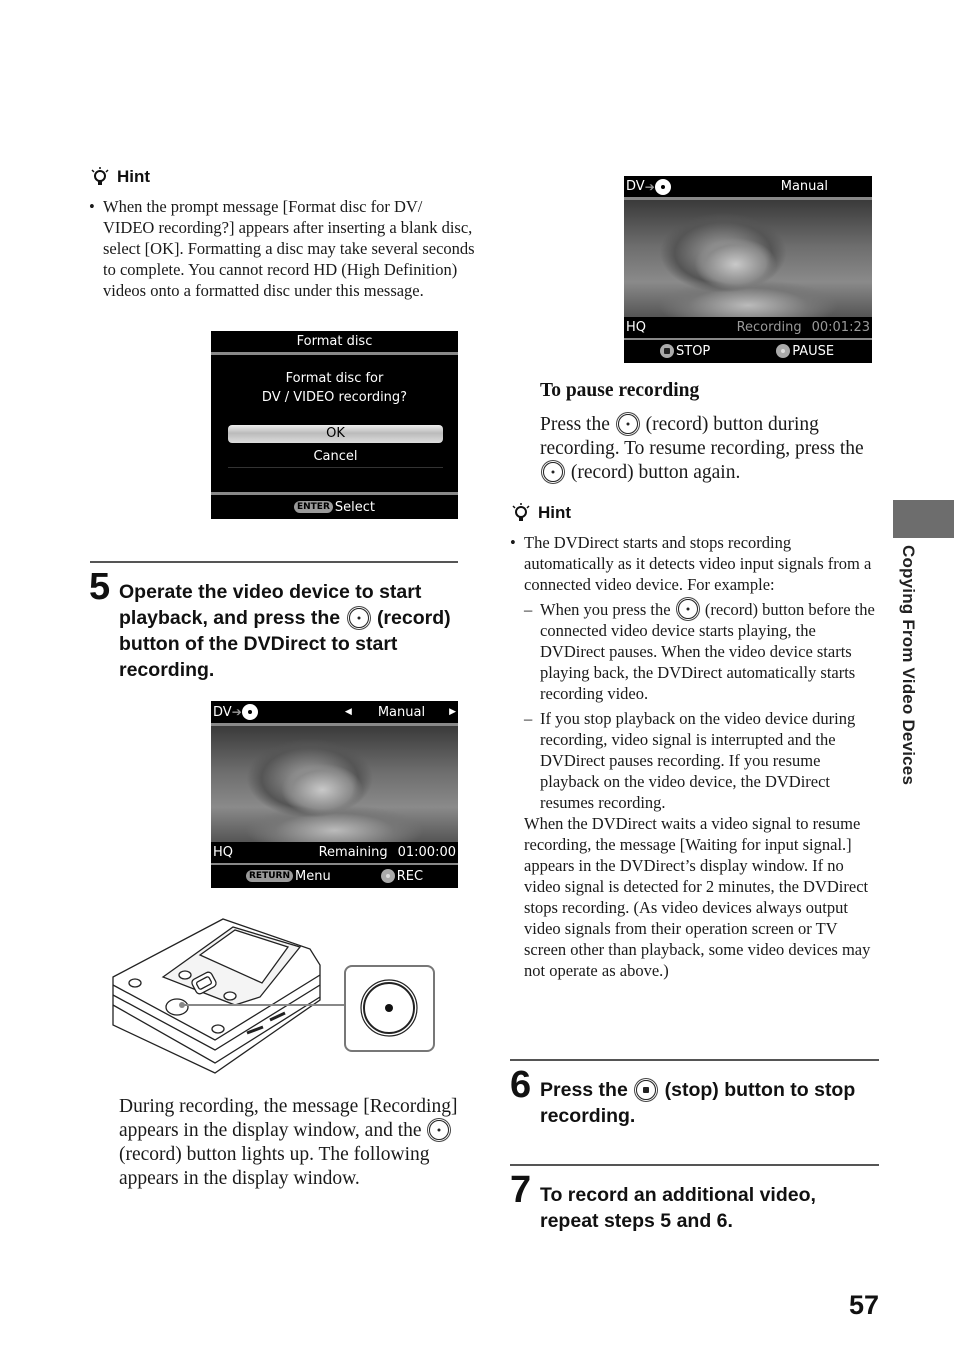 The width and height of the screenshot is (954, 1357). What do you see at coordinates (667, 351) in the screenshot?
I see `stop-icon` at bounding box center [667, 351].